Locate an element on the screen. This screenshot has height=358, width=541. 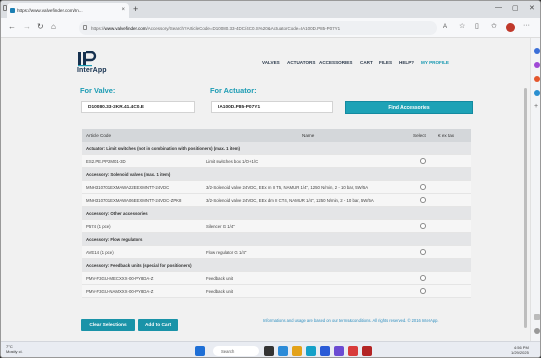
add-to-cart-button: Add to Cart is located at coordinates (158, 325).